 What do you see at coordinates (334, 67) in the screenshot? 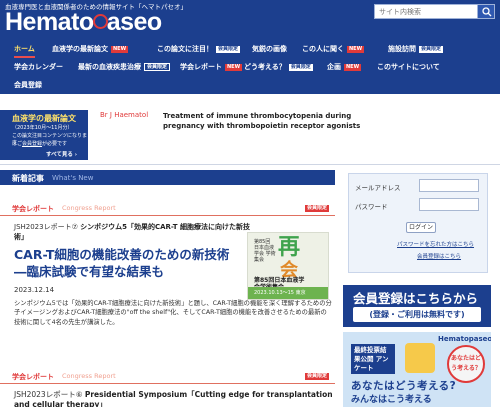
I see `nav-project-label: 企画` at bounding box center [334, 67].